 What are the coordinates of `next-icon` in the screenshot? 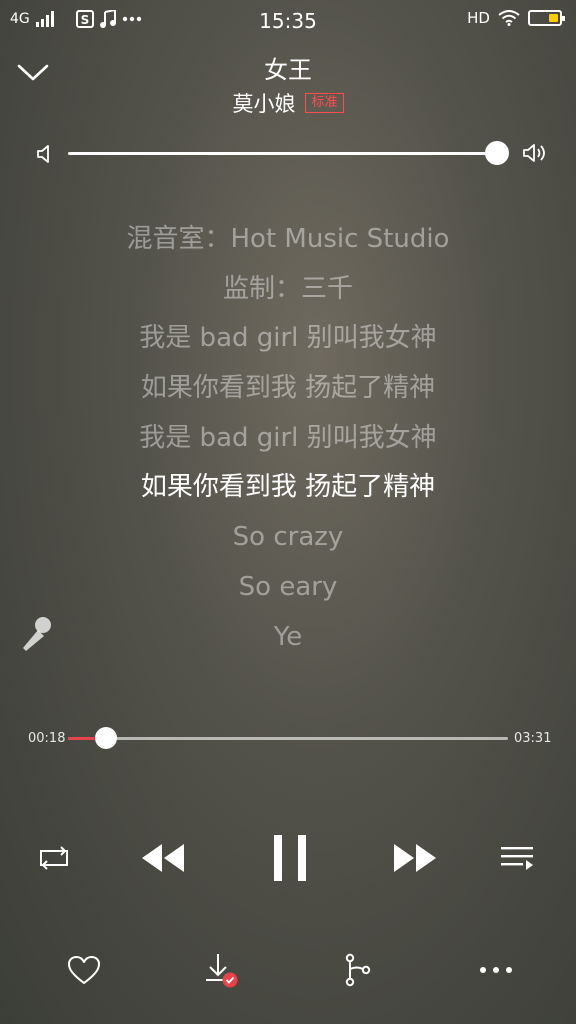 It's located at (415, 858).